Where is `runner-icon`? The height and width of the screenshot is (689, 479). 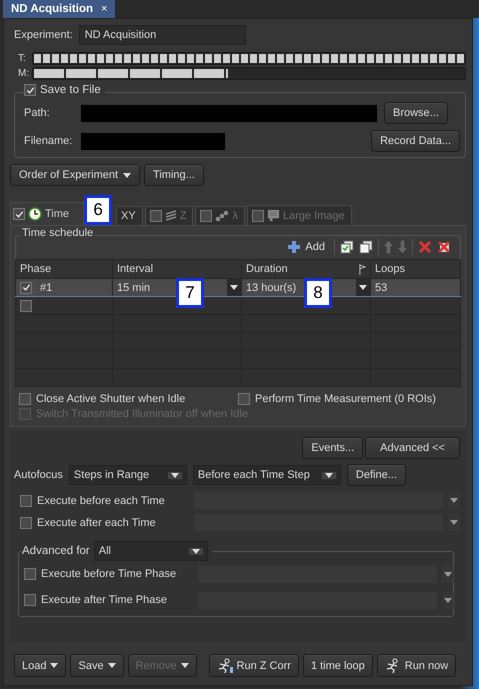
runner-icon is located at coordinates (224, 666).